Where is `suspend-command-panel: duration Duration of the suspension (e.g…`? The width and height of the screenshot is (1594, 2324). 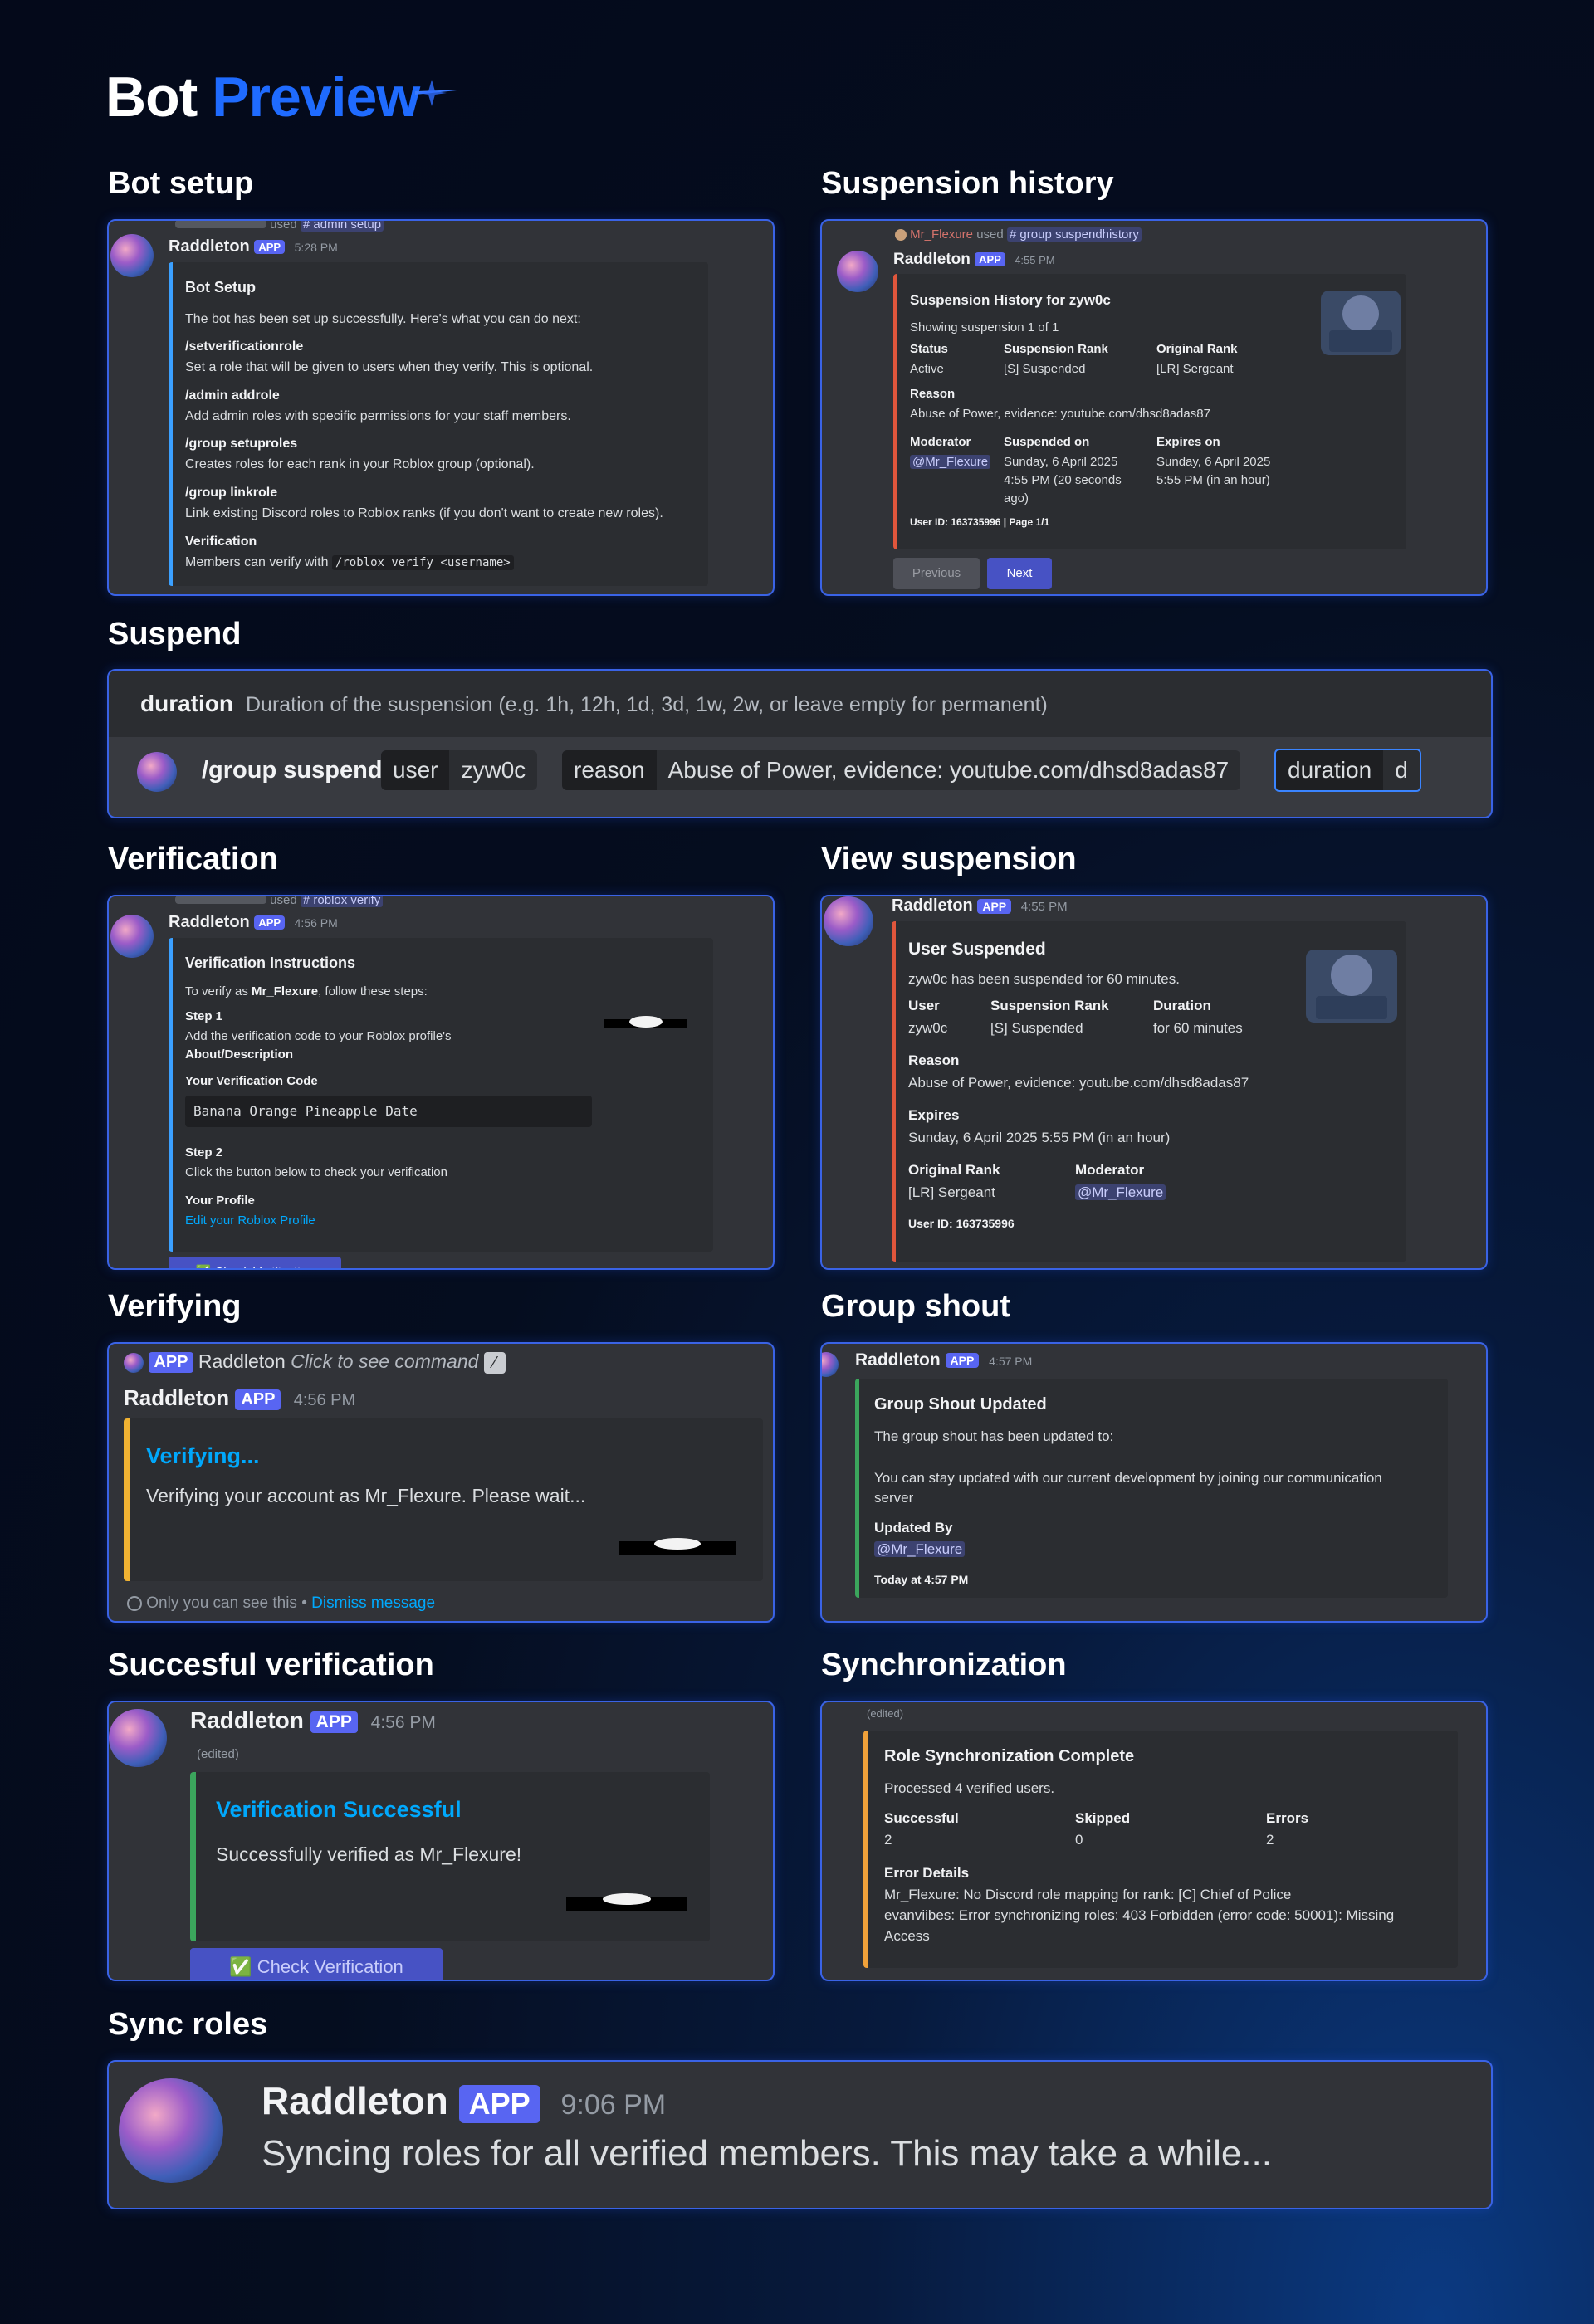
suspend-command-panel: duration Duration of the suspension (e.g… is located at coordinates (800, 744).